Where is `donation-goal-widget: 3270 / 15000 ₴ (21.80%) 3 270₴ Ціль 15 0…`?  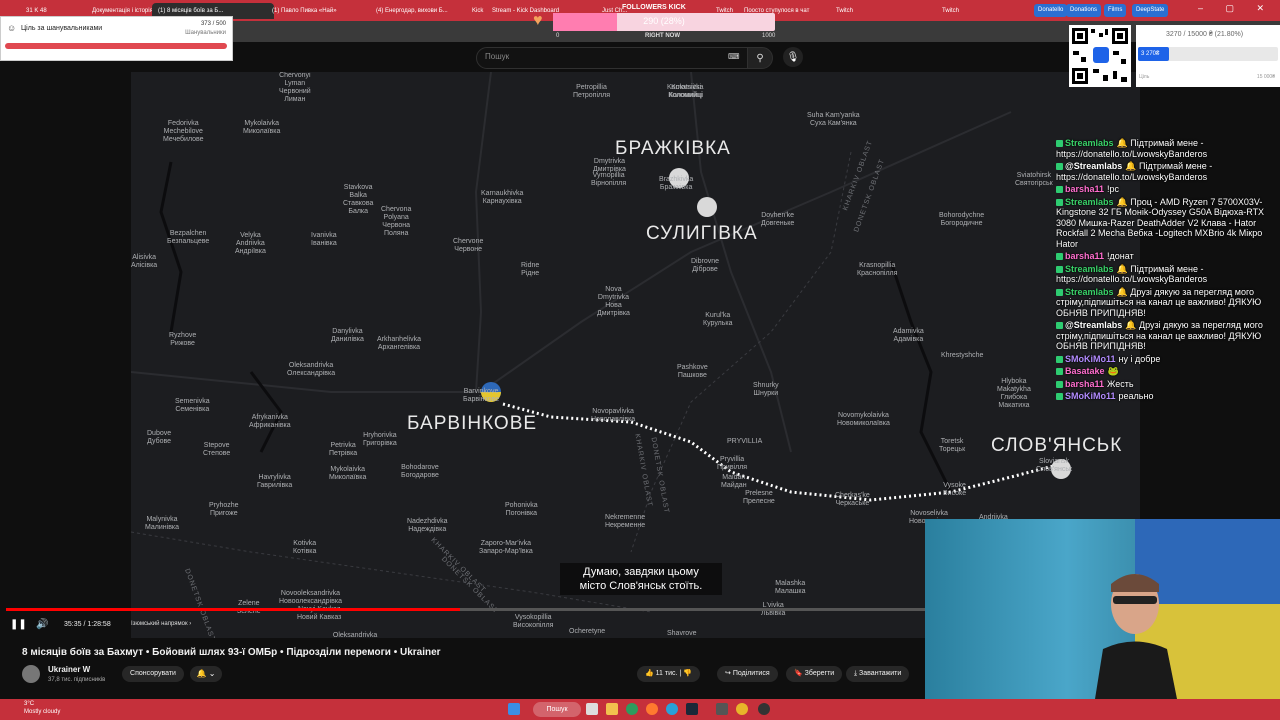 donation-goal-widget: 3270 / 15000 ₴ (21.80%) 3 270₴ Ціль 15 0… is located at coordinates (1208, 56).